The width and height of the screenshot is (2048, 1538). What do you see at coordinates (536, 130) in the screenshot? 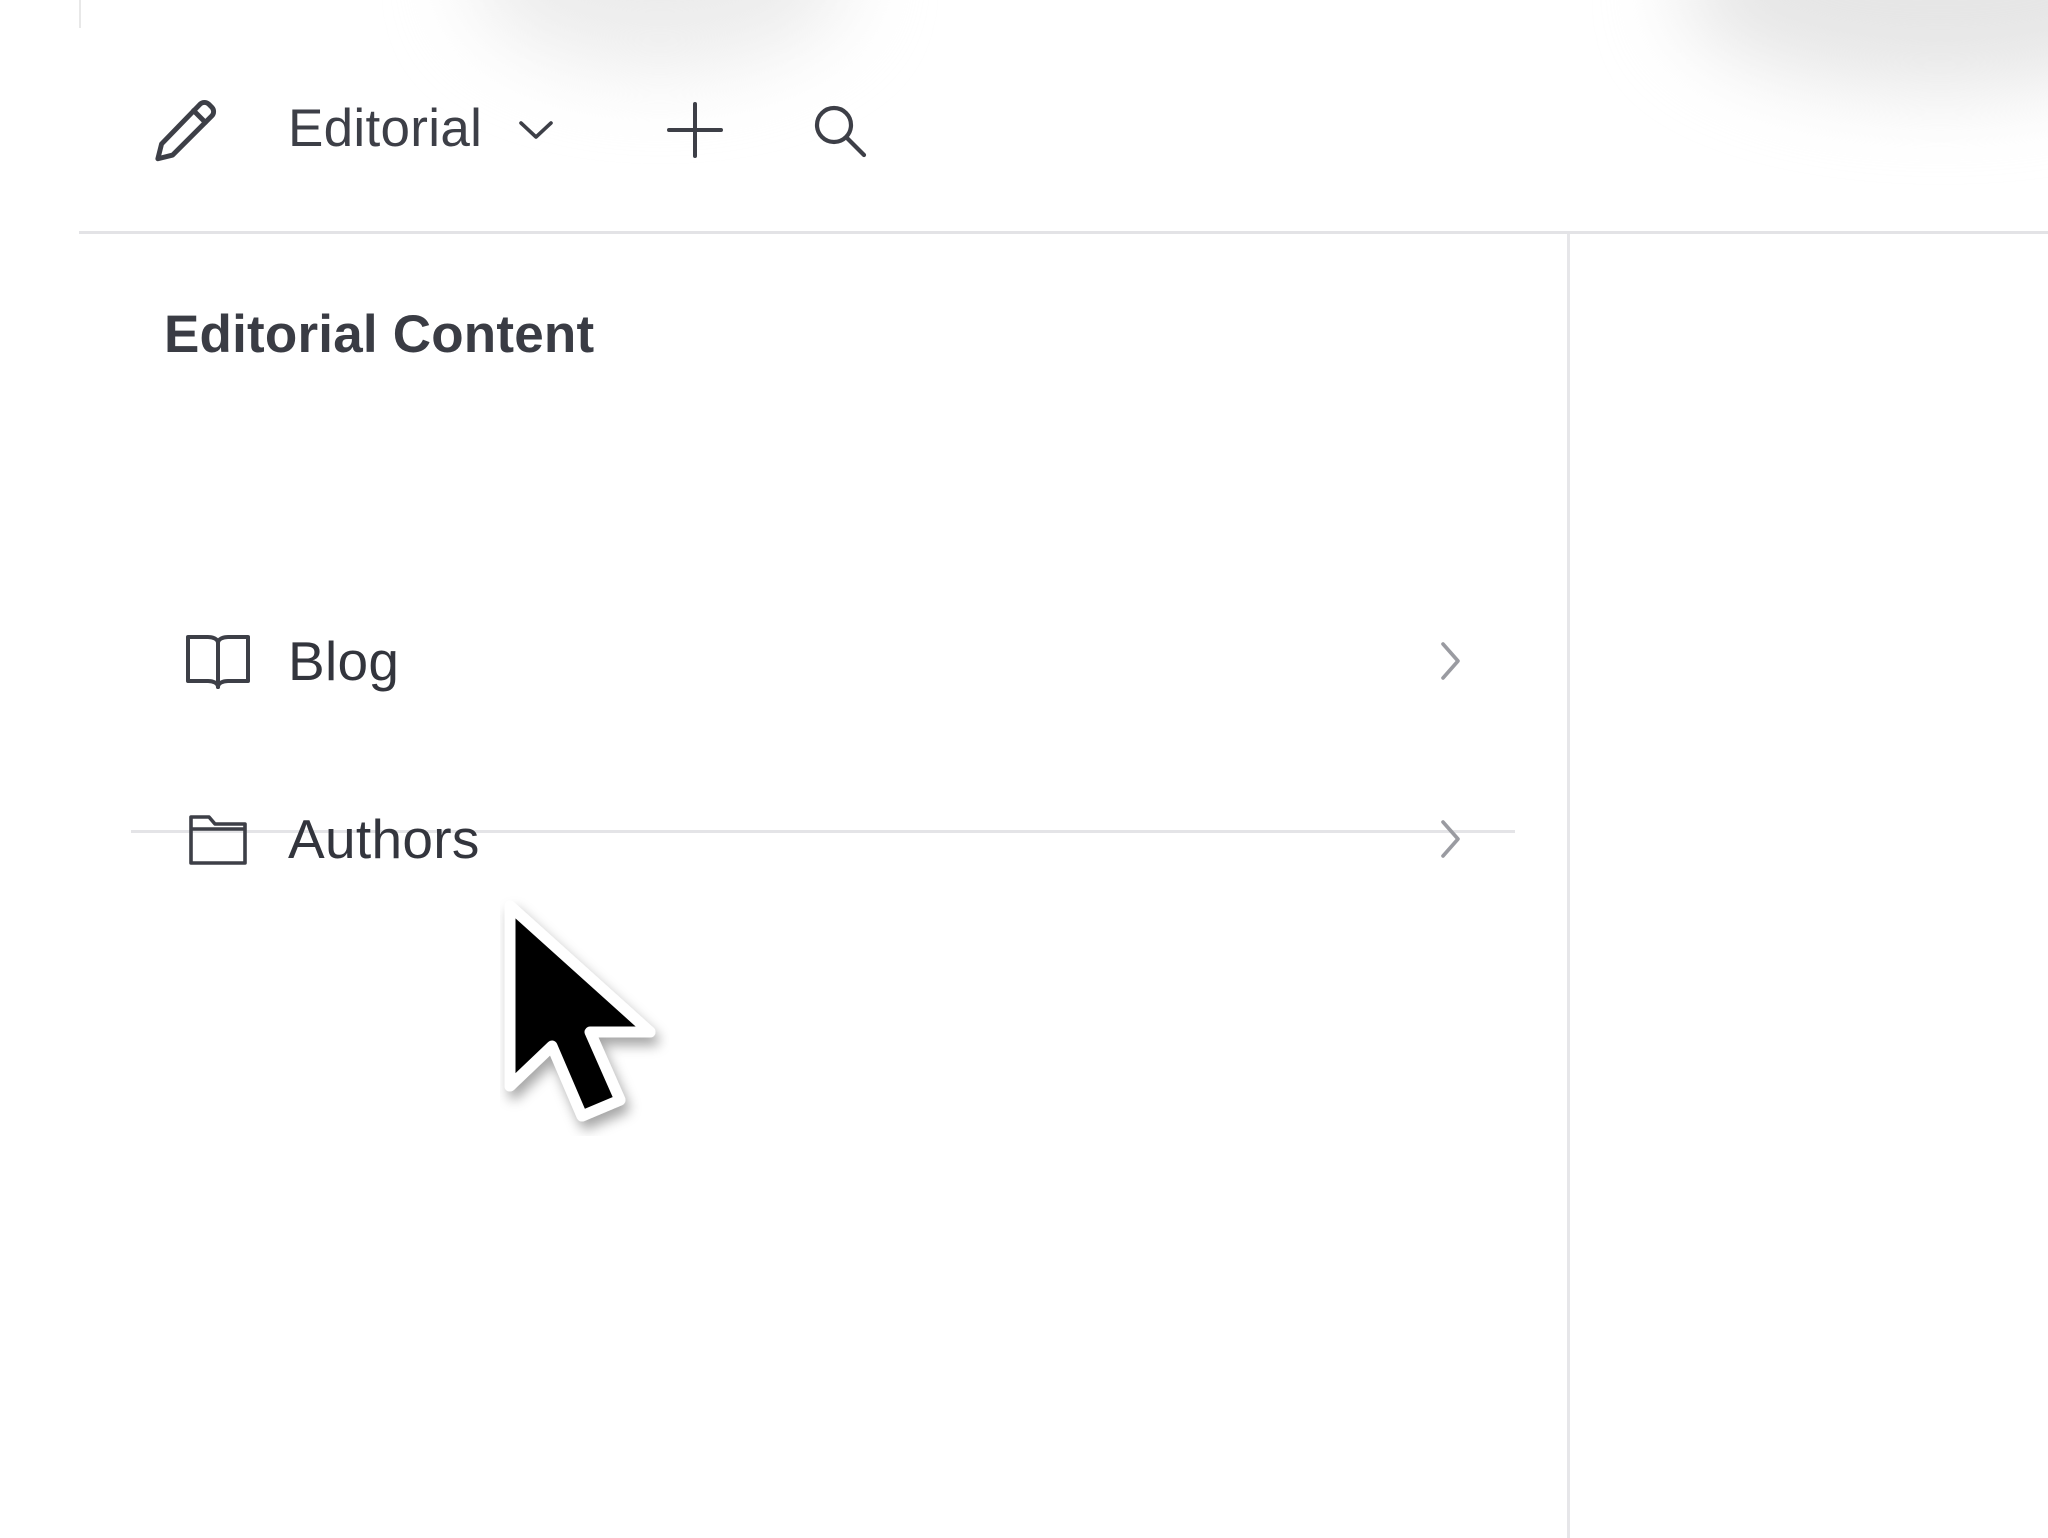
I see `chevron-down-icon` at bounding box center [536, 130].